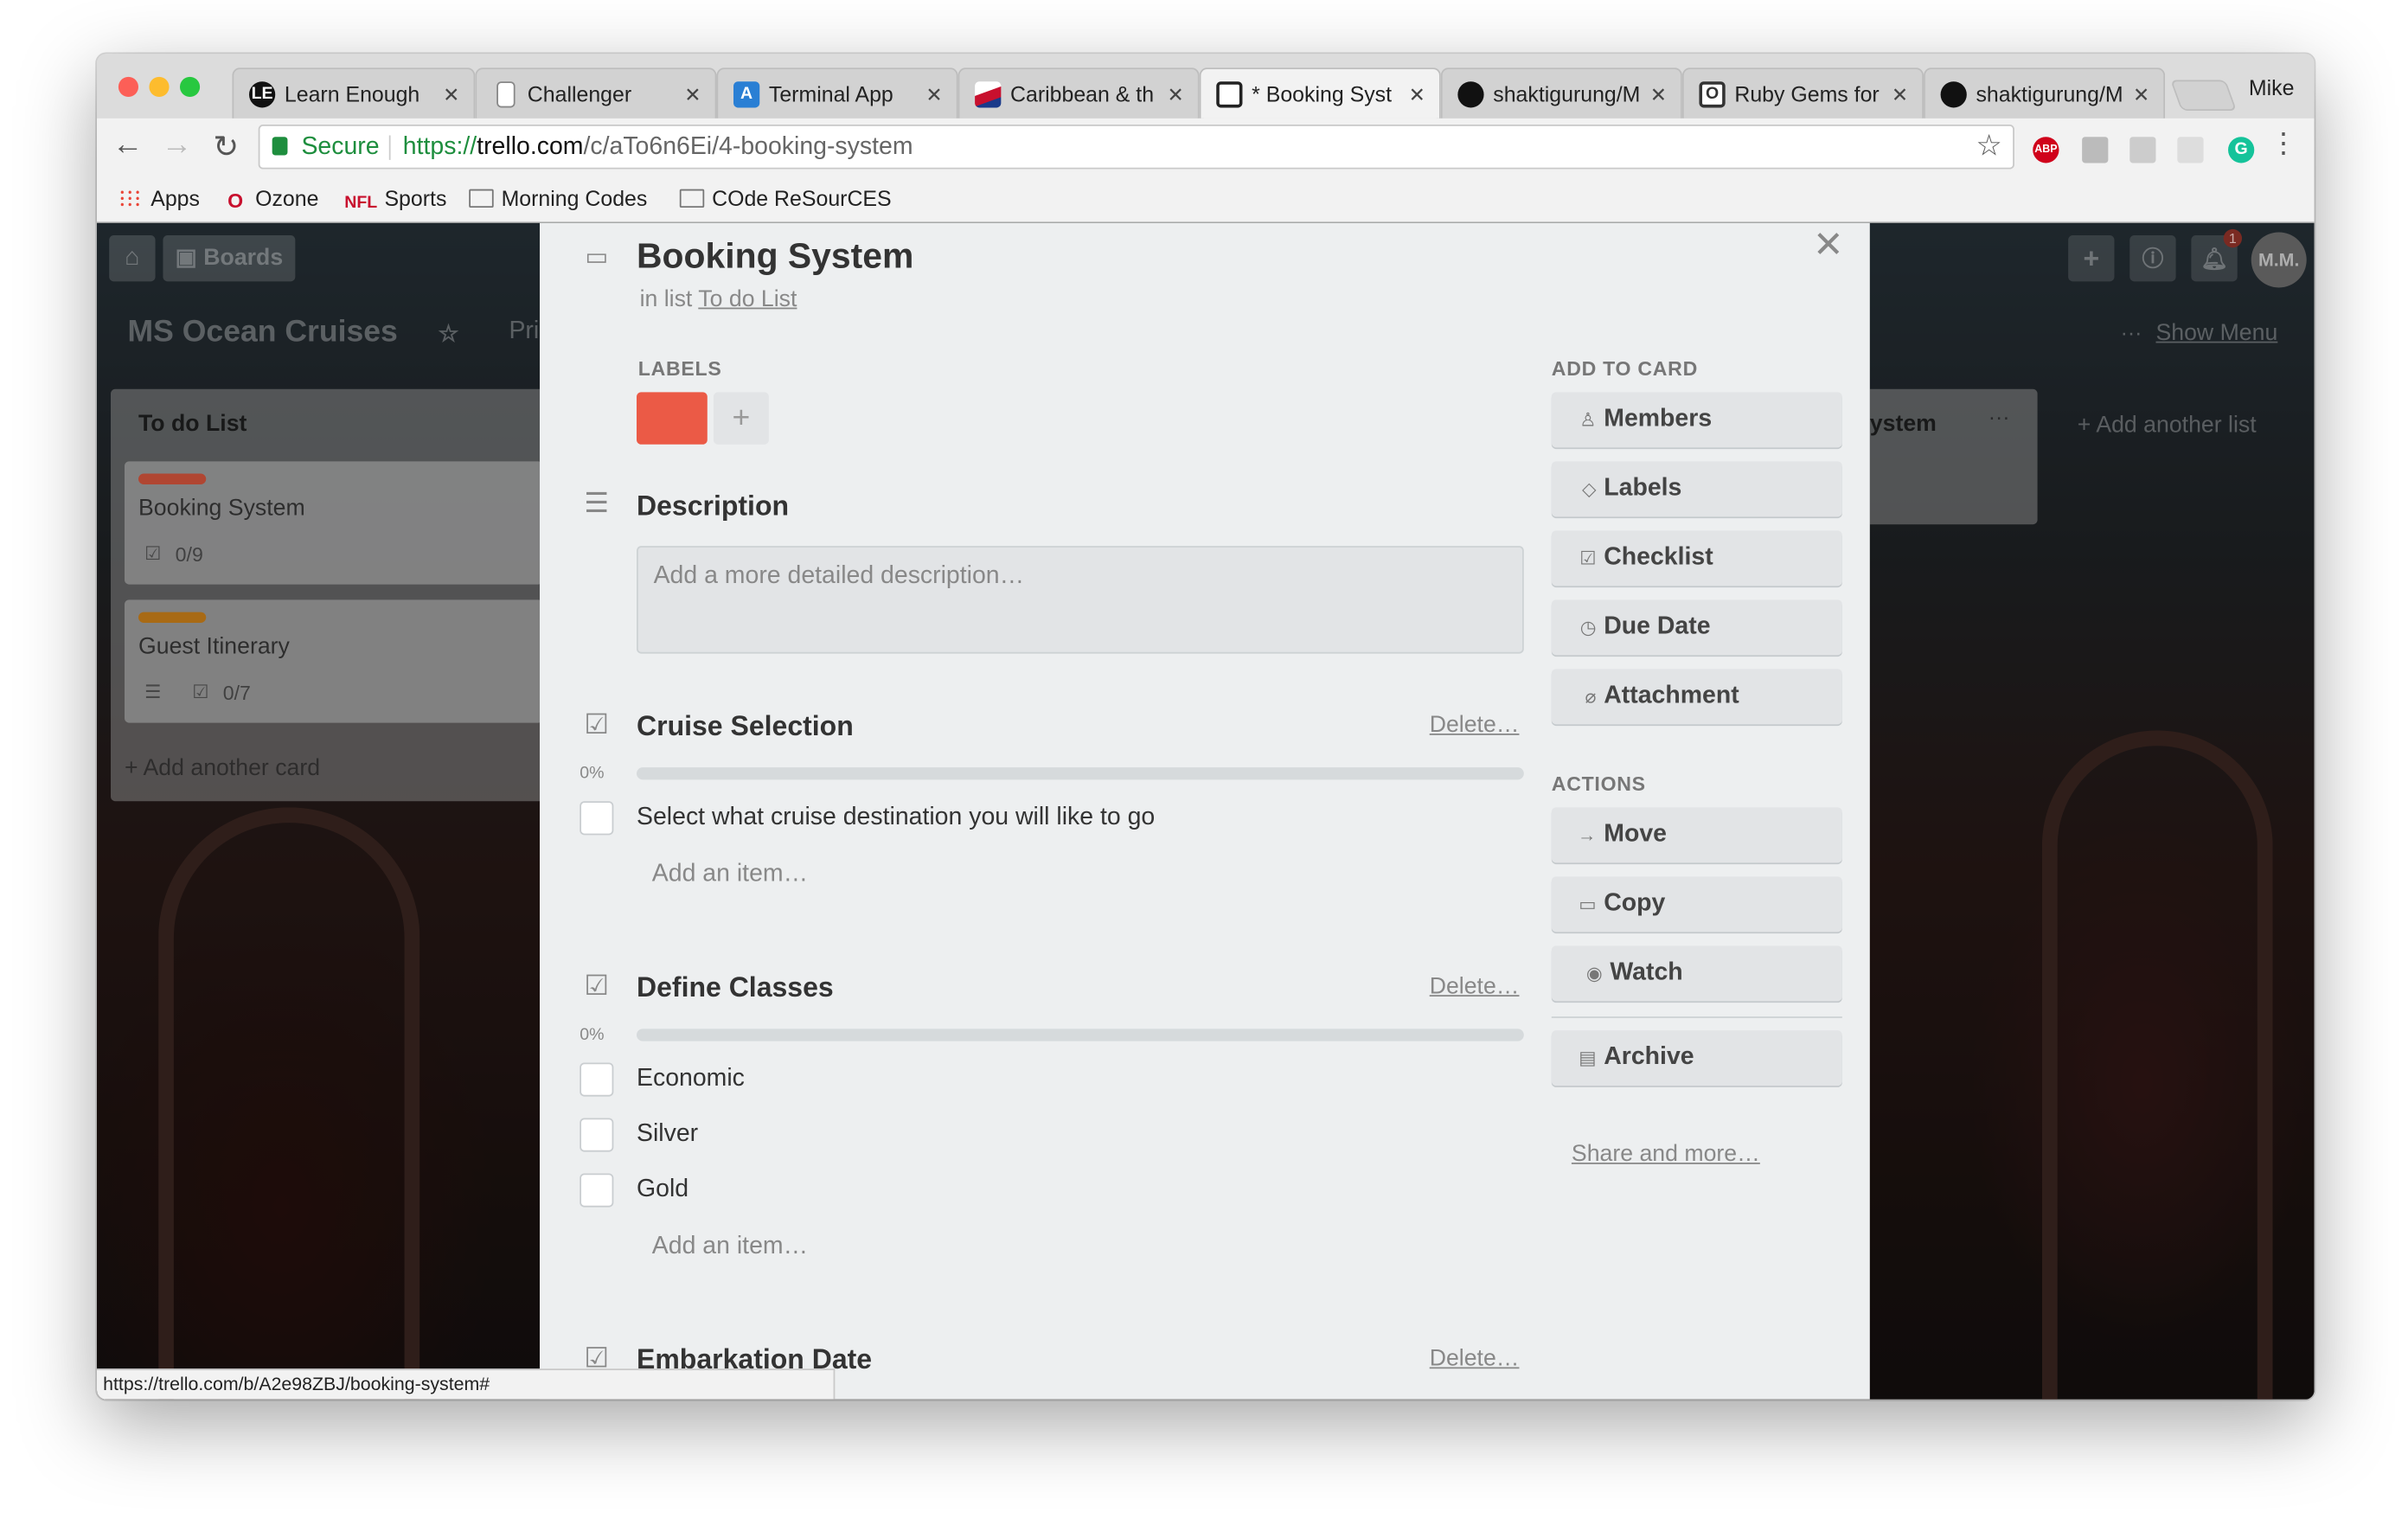 The image size is (2408, 1538). Describe the element at coordinates (1696, 904) in the screenshot. I see `copy-button: ▭ Copy` at that location.